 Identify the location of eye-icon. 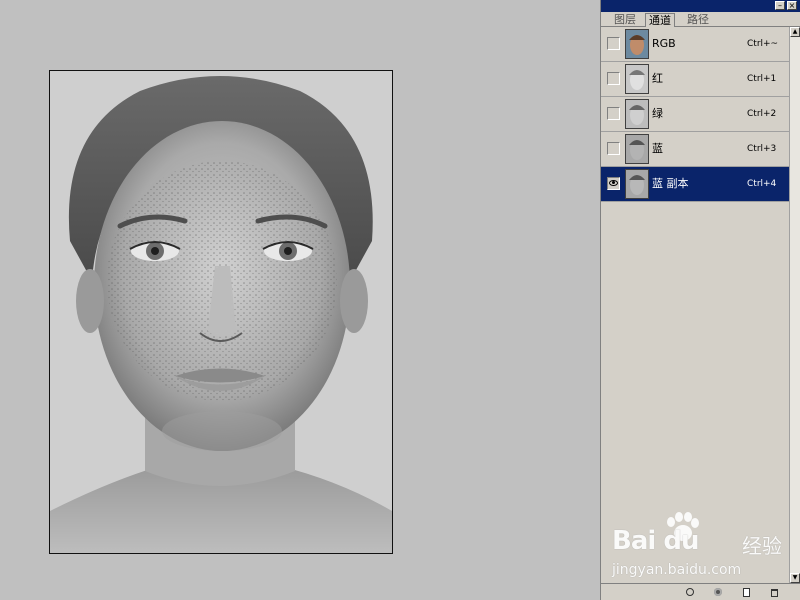
(613, 183).